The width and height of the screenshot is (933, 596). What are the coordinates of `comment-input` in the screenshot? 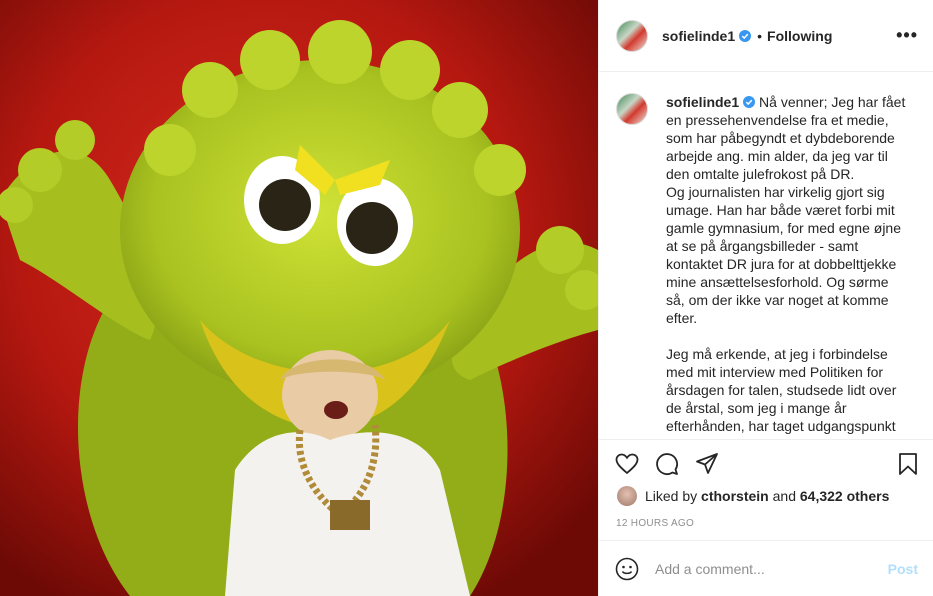 It's located at (765, 568).